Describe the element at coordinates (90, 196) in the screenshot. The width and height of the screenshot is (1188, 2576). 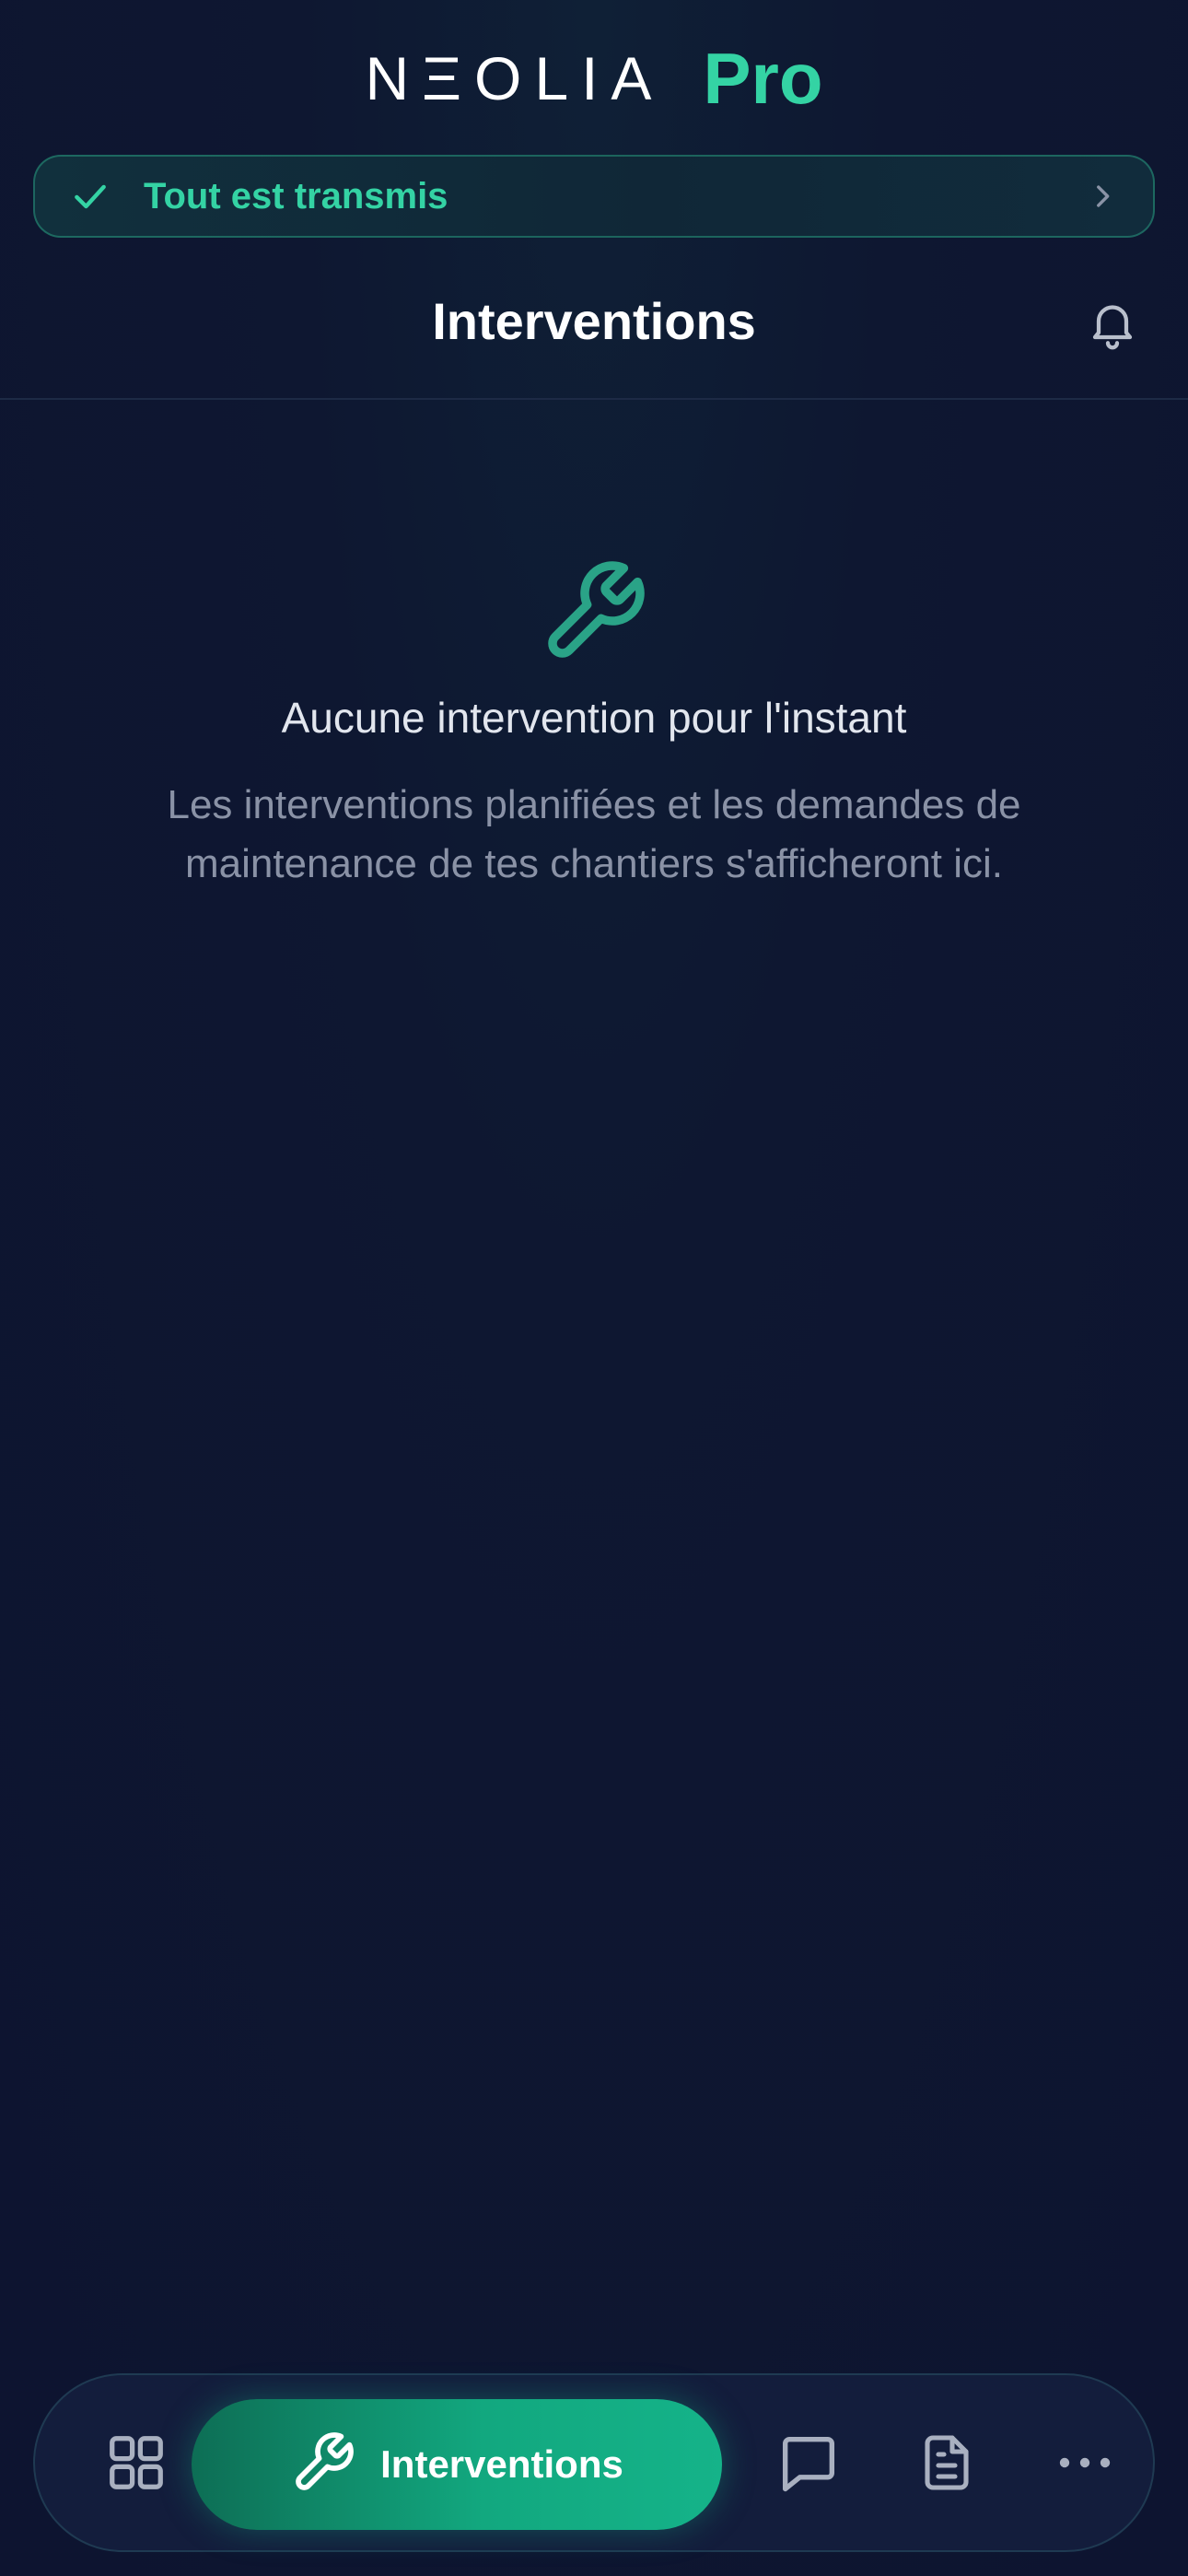
I see `check-icon` at that location.